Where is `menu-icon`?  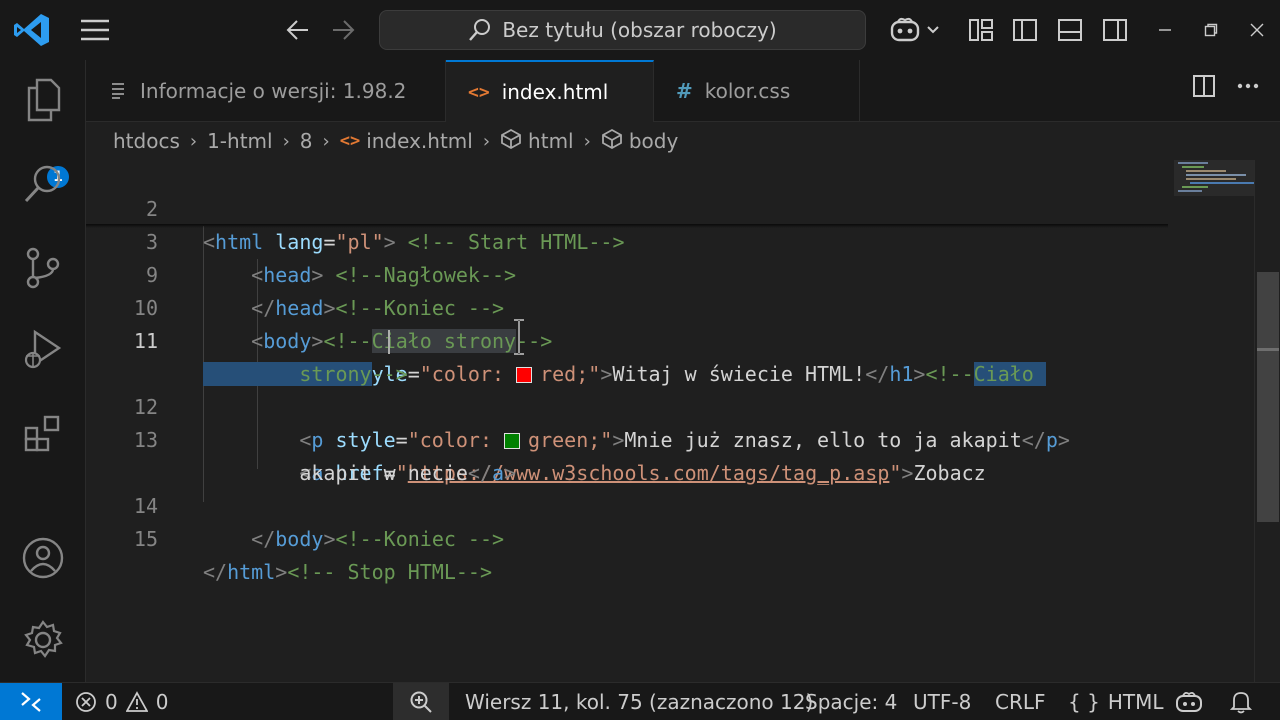 menu-icon is located at coordinates (118, 91).